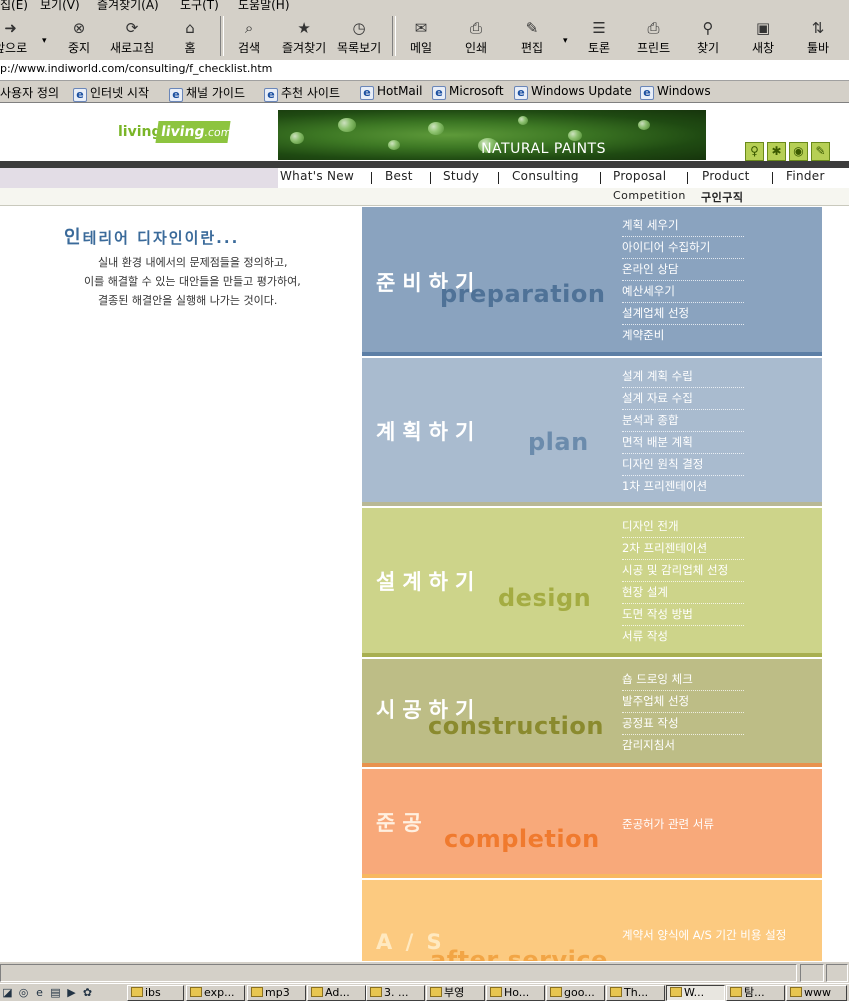 This screenshot has width=849, height=1001. I want to click on favorites-button: ★ 즐겨찾기, so click(304, 37).